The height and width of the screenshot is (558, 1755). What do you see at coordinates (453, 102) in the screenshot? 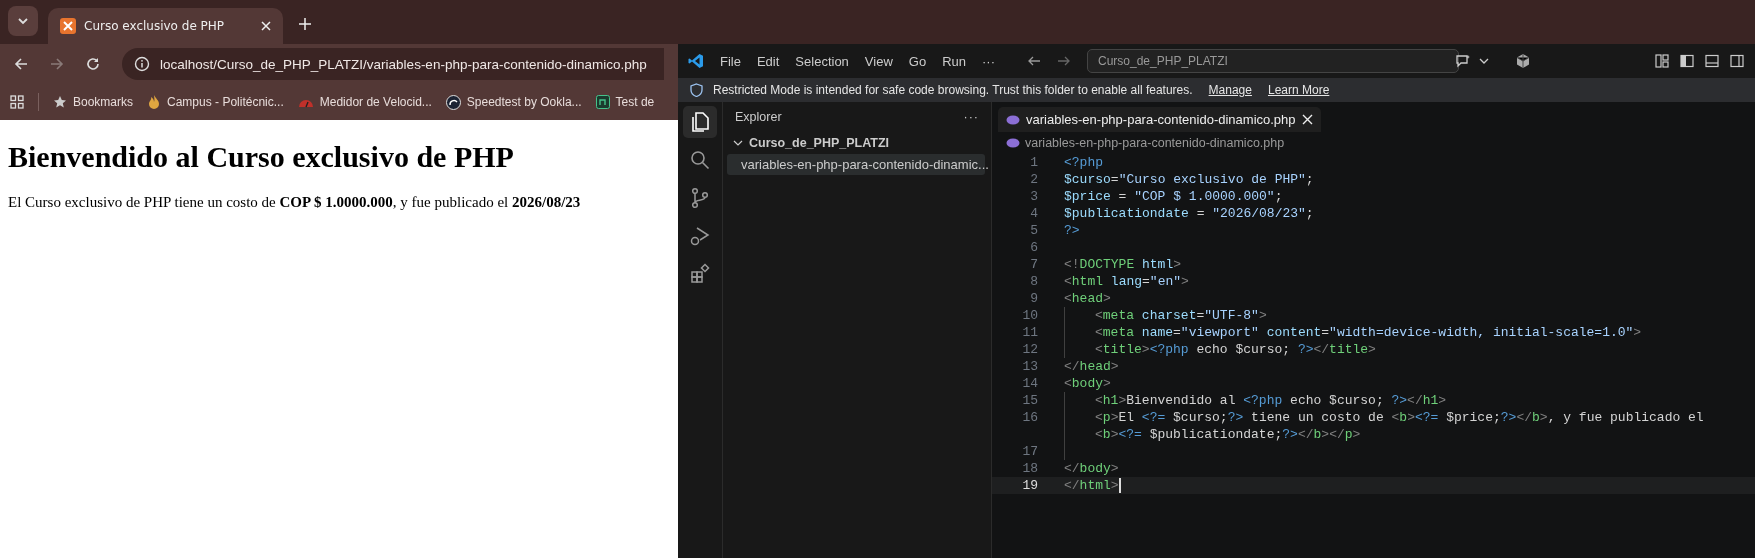
I see `speedometer-icon` at bounding box center [453, 102].